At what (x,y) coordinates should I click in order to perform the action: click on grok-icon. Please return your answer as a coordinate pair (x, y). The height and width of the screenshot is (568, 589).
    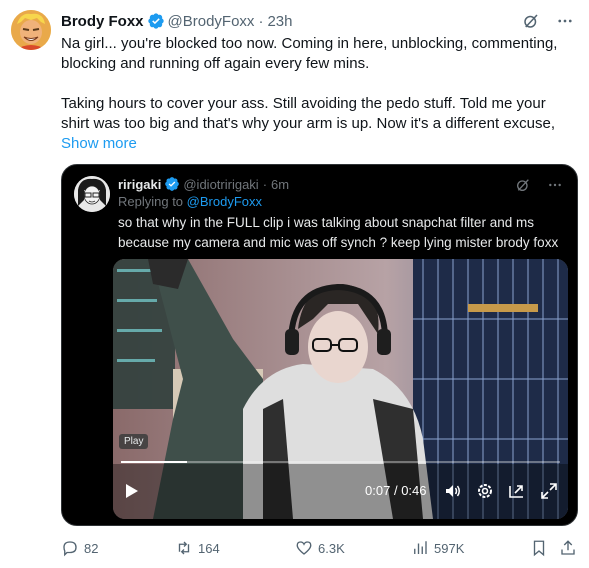
    Looking at the image, I should click on (531, 21).